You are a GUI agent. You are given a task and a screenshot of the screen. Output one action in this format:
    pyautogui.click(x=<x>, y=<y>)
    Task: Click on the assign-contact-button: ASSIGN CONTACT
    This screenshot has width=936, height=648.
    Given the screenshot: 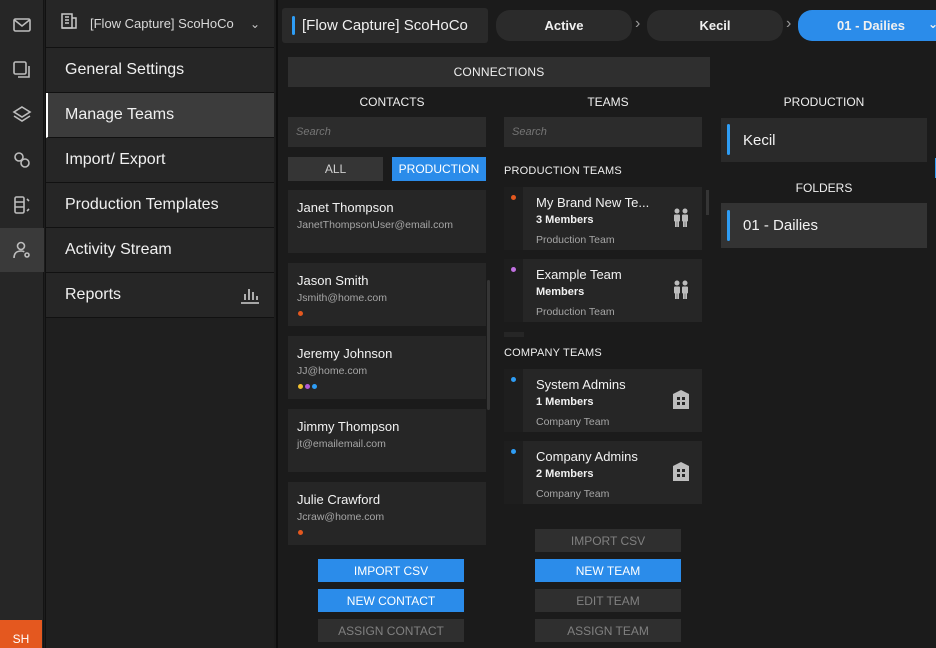 What is the action you would take?
    pyautogui.click(x=391, y=630)
    